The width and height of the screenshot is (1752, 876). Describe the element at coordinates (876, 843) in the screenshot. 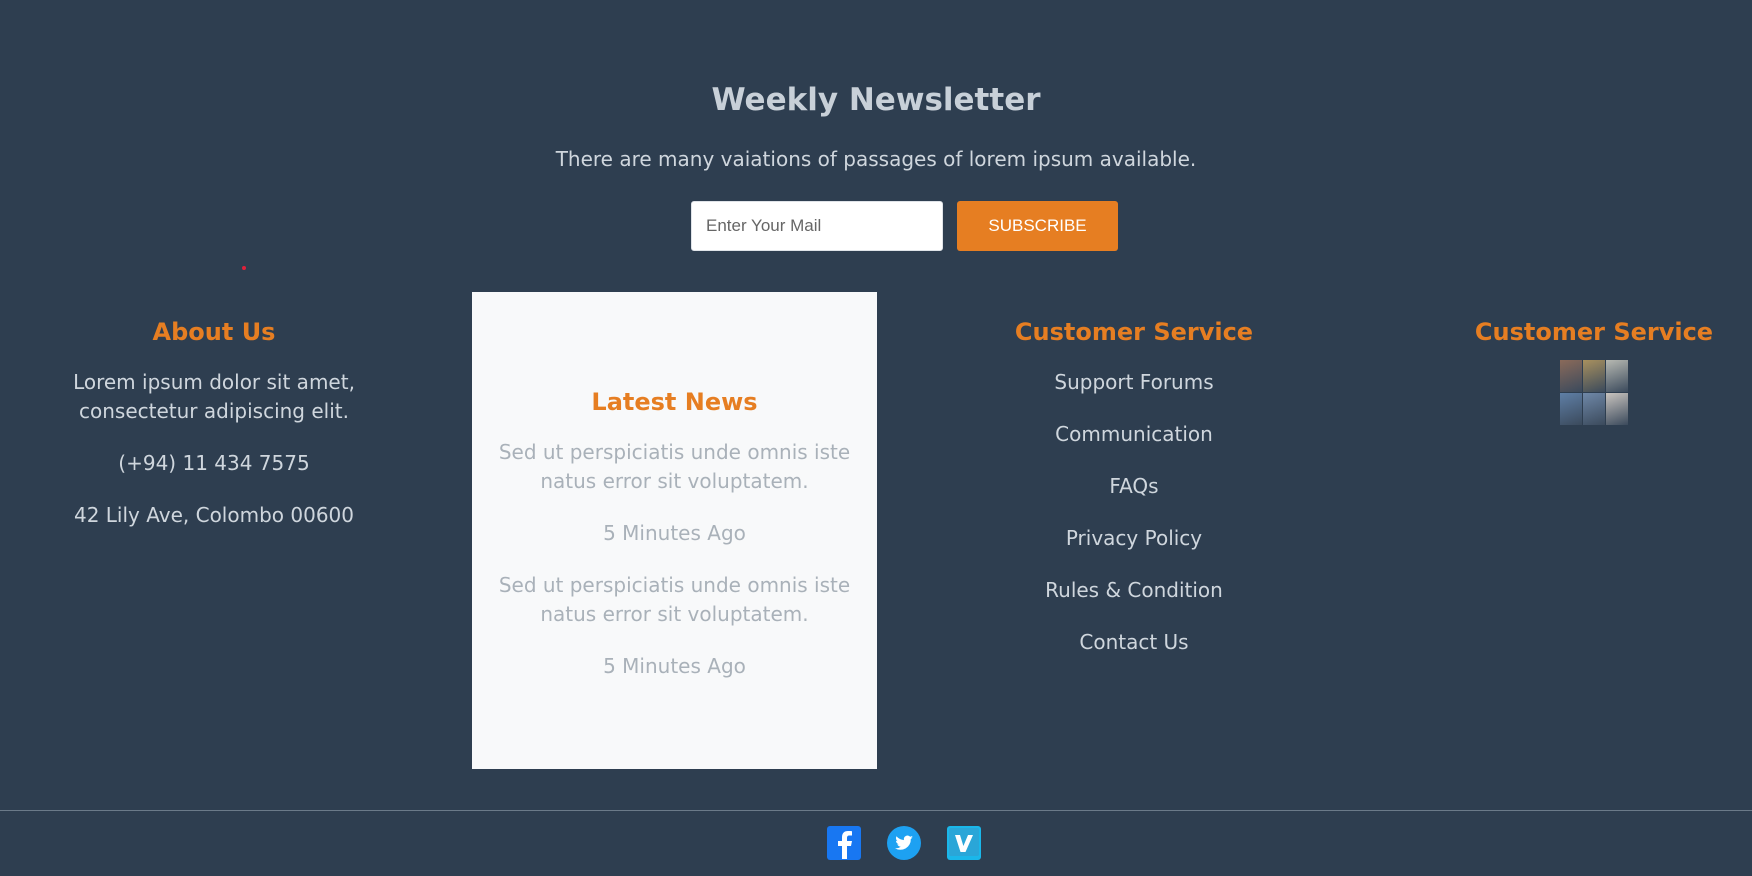

I see `social-bar` at that location.